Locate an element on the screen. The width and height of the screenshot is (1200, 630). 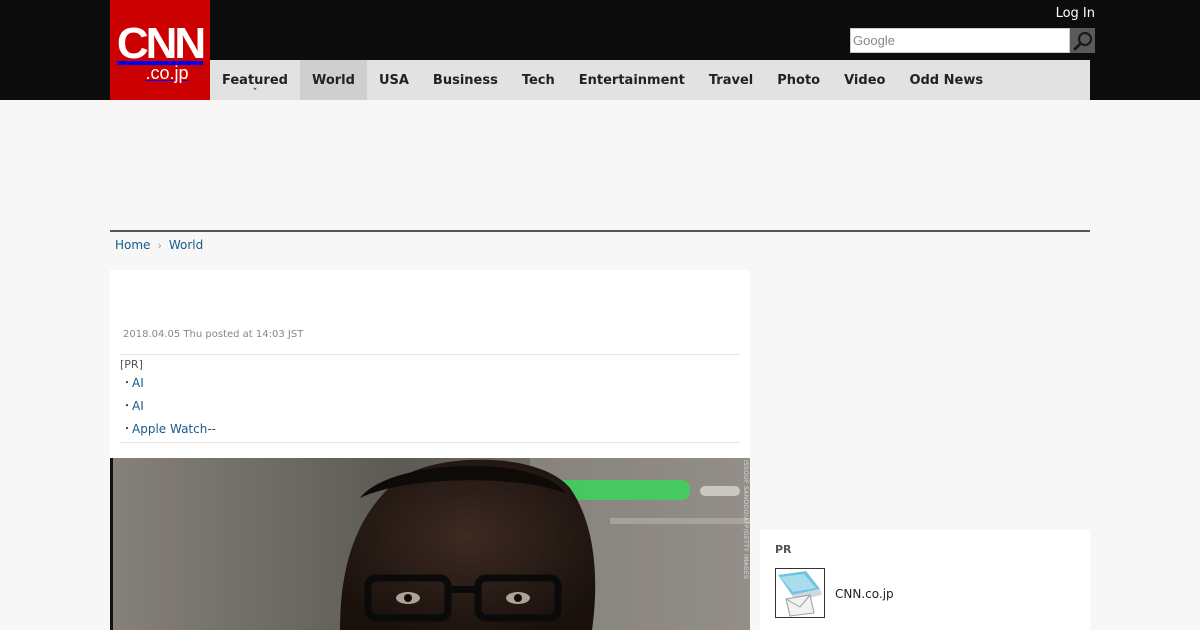
laptop-mail-icon is located at coordinates (800, 593).